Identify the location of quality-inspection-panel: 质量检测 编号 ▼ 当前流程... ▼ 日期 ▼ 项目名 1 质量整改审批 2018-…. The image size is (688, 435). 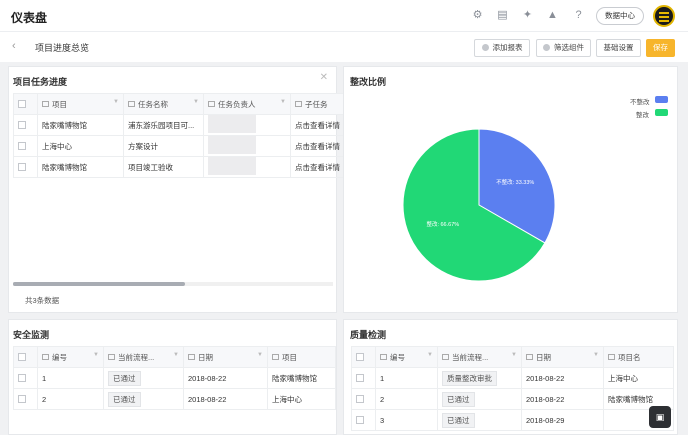
(510, 377).